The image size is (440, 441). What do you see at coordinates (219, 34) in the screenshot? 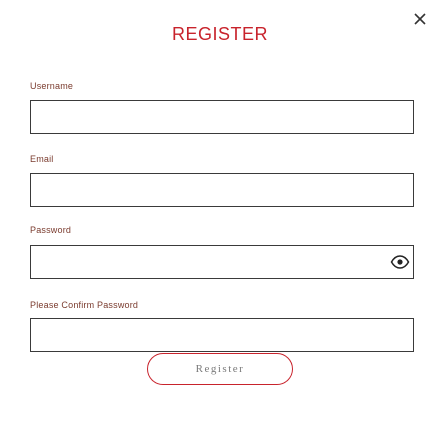
I see `dialog-title: REGISTER` at bounding box center [219, 34].